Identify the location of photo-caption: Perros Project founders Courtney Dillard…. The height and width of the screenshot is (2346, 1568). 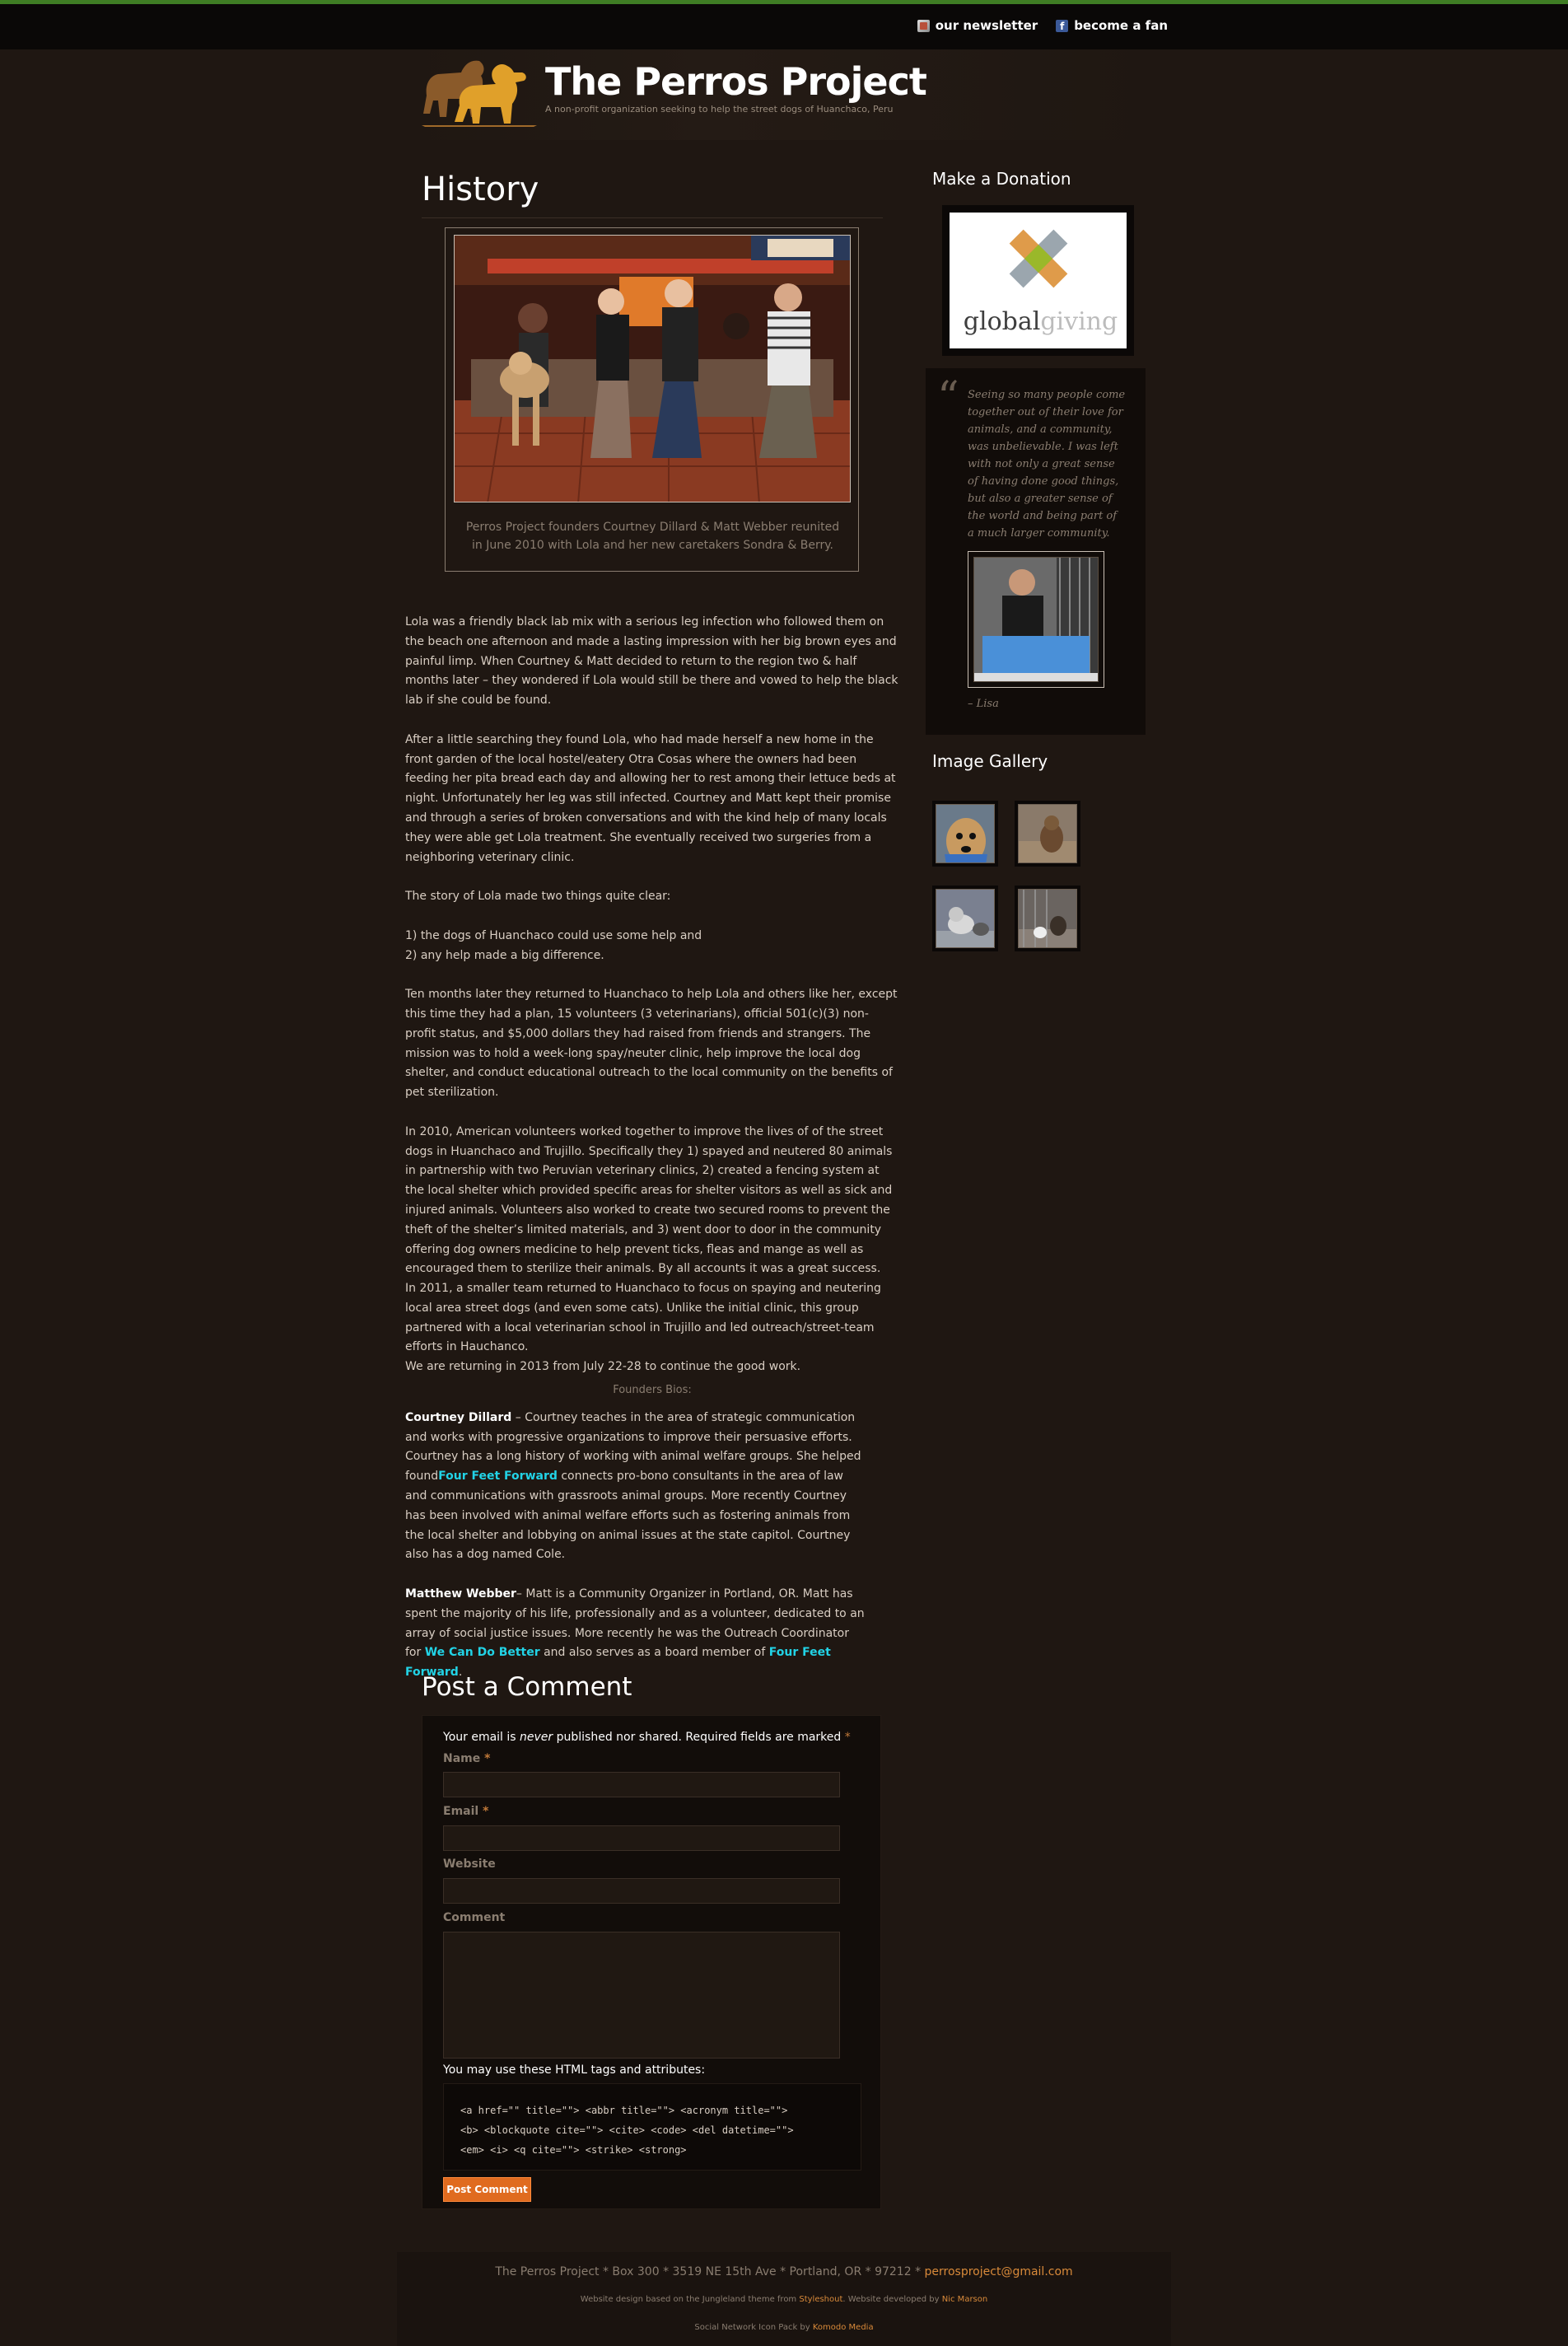
(652, 536).